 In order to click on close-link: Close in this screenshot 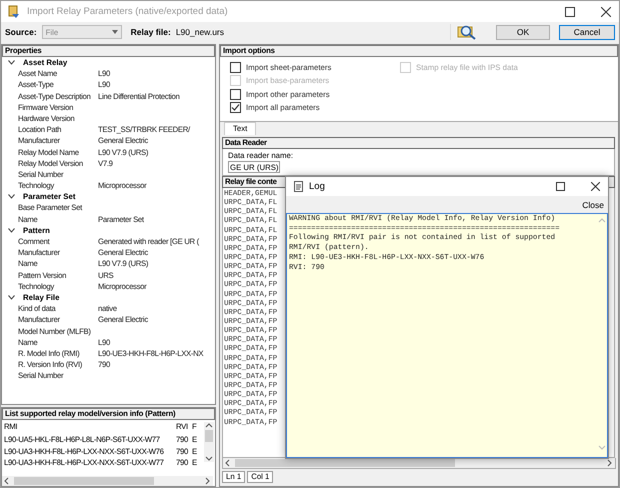, I will do `click(593, 205)`.